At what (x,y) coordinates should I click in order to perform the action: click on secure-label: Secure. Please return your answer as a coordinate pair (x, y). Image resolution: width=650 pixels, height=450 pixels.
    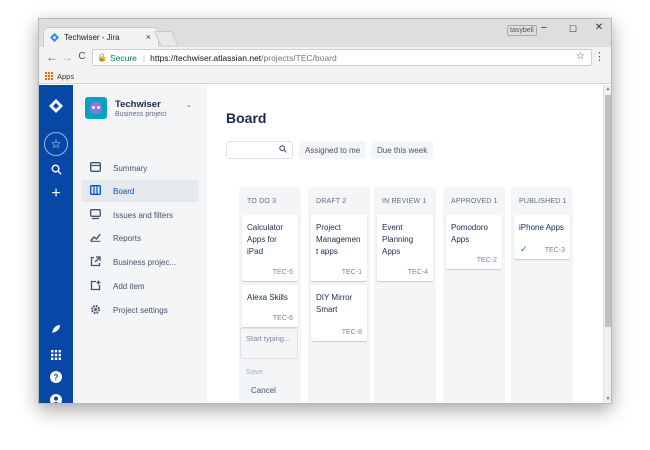
    Looking at the image, I should click on (123, 57).